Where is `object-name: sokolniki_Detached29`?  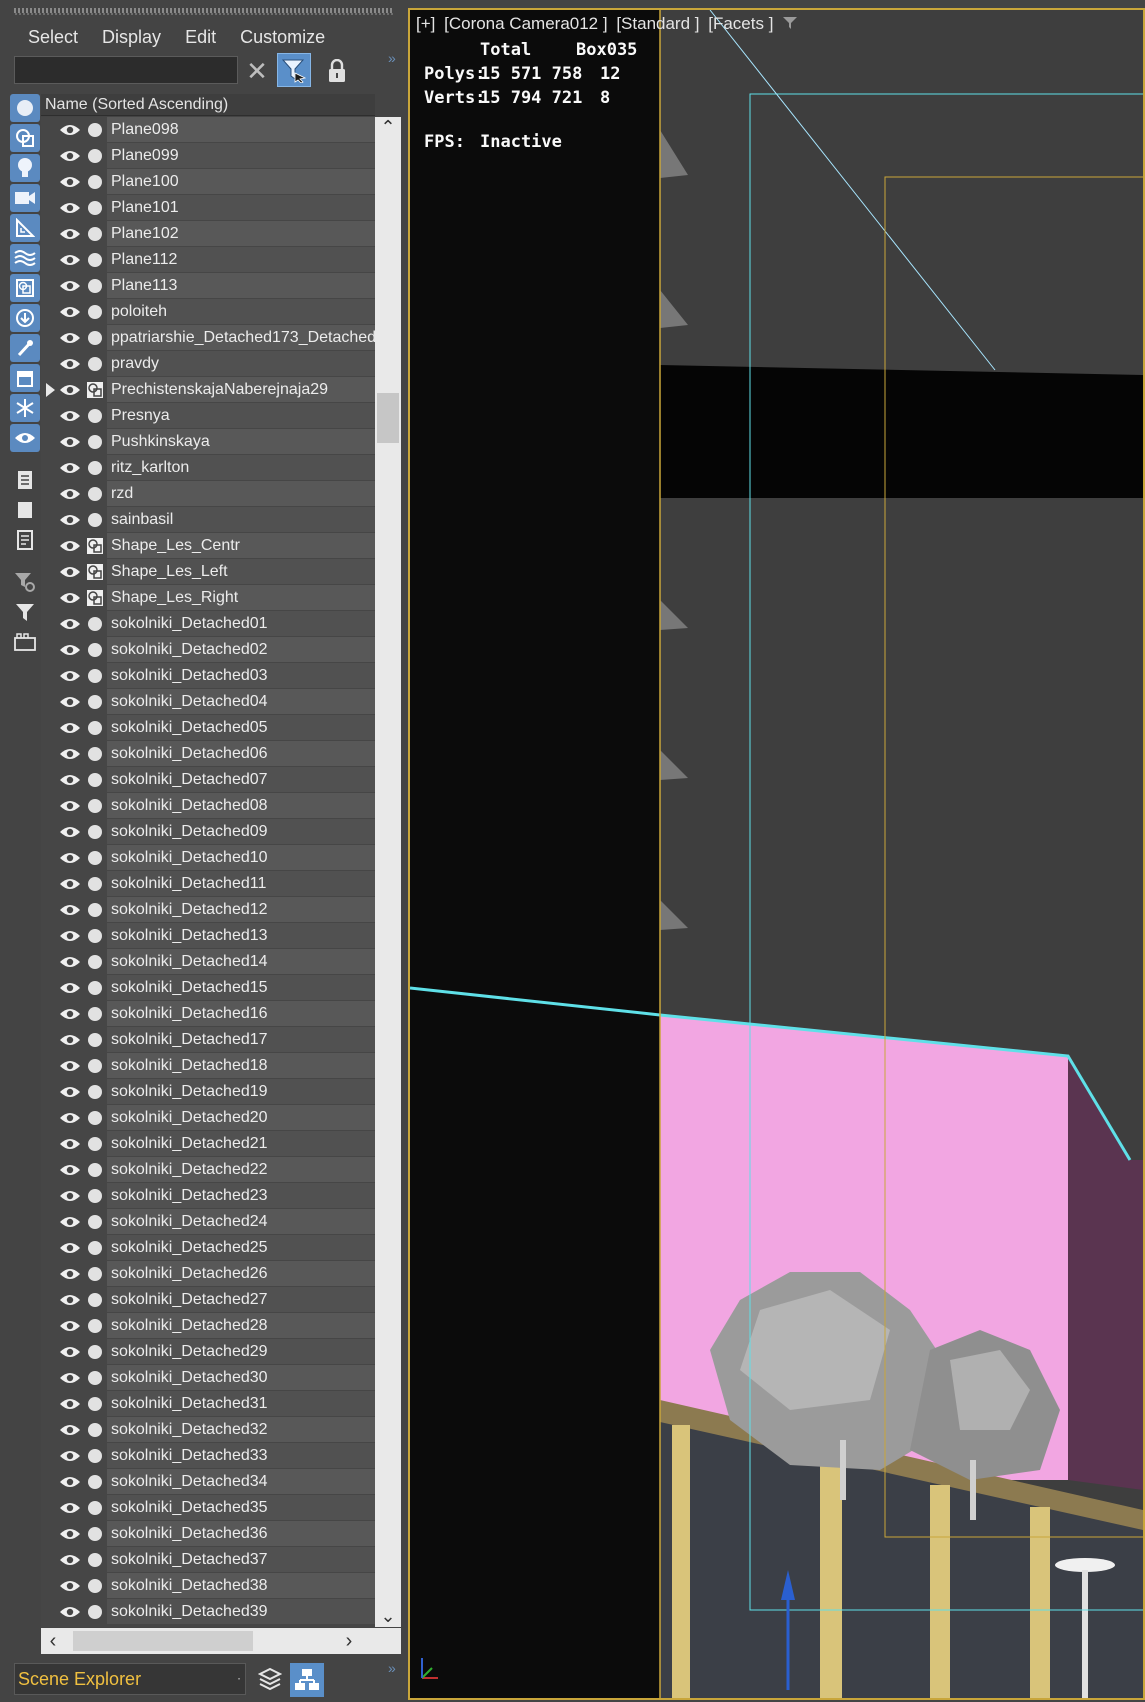 object-name: sokolniki_Detached29 is located at coordinates (241, 1351).